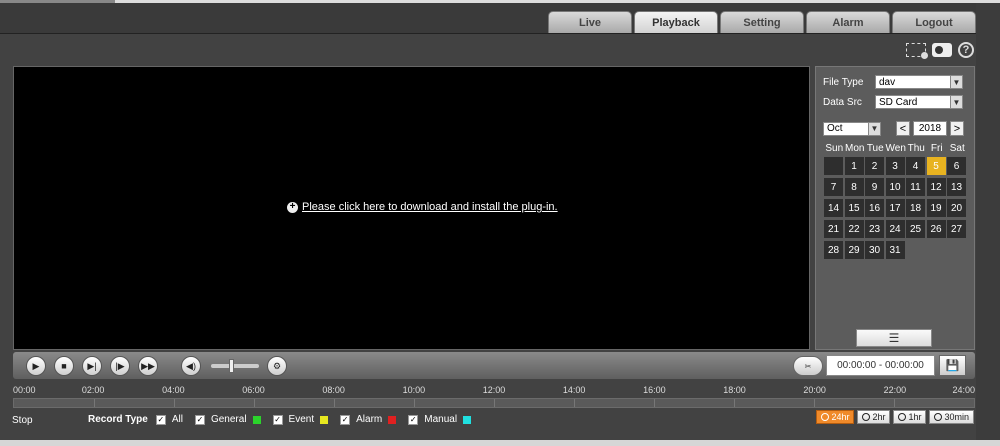  I want to click on timeline-label: 10:00, so click(414, 390).